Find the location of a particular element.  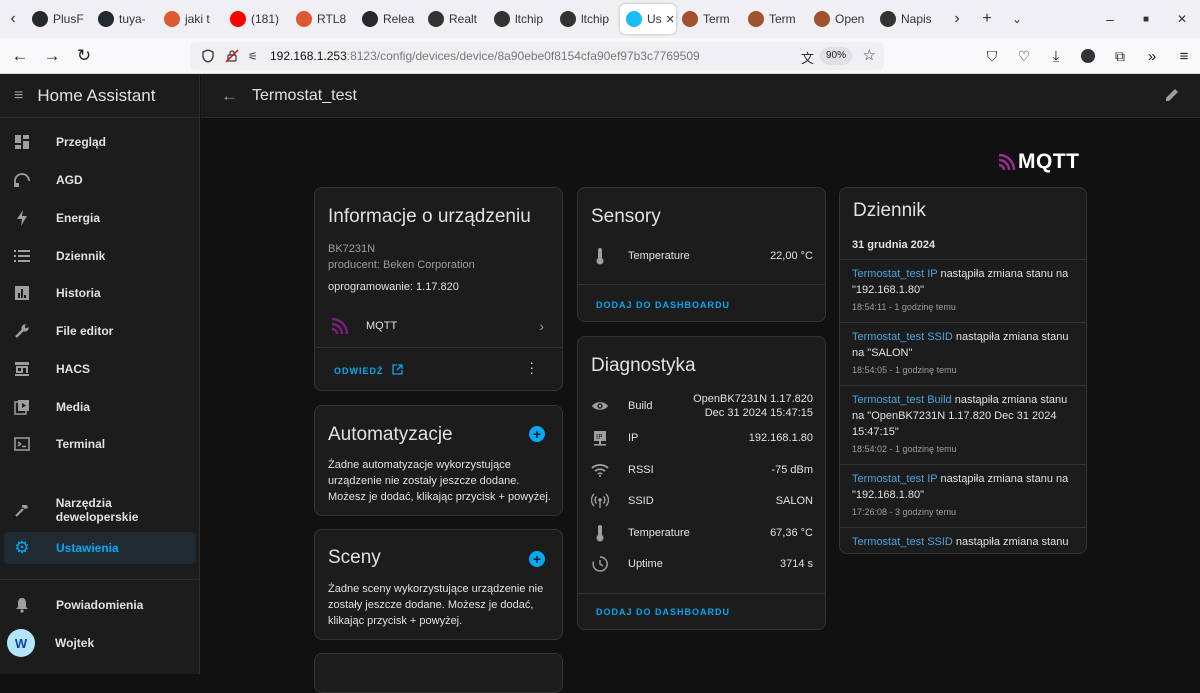

entity-row: IP IP 192.168.1.80 is located at coordinates (701, 438).